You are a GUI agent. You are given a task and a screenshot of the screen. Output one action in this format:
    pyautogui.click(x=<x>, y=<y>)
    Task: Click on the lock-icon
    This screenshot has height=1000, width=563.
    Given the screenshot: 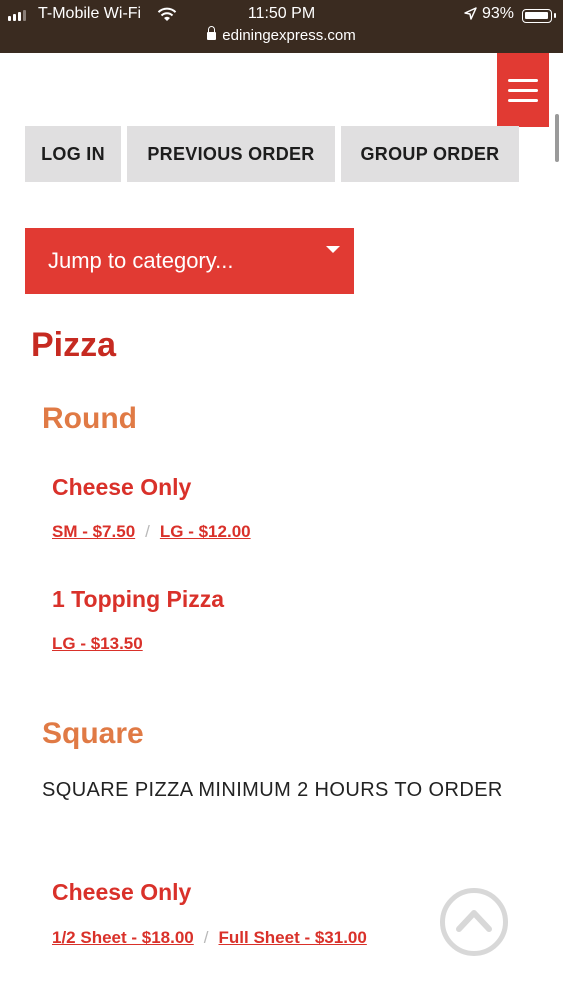 What is the action you would take?
    pyautogui.click(x=212, y=33)
    